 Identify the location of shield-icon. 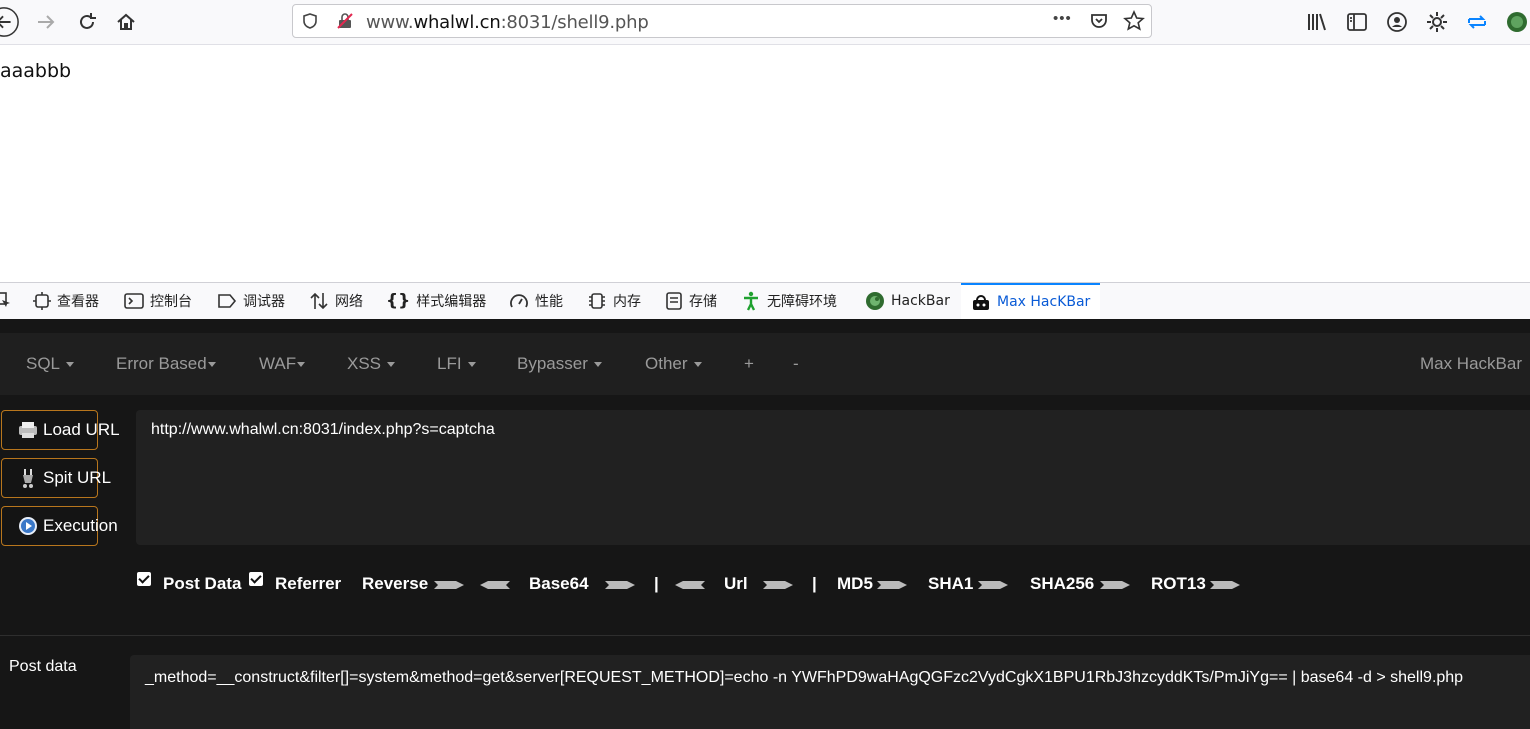
(310, 21).